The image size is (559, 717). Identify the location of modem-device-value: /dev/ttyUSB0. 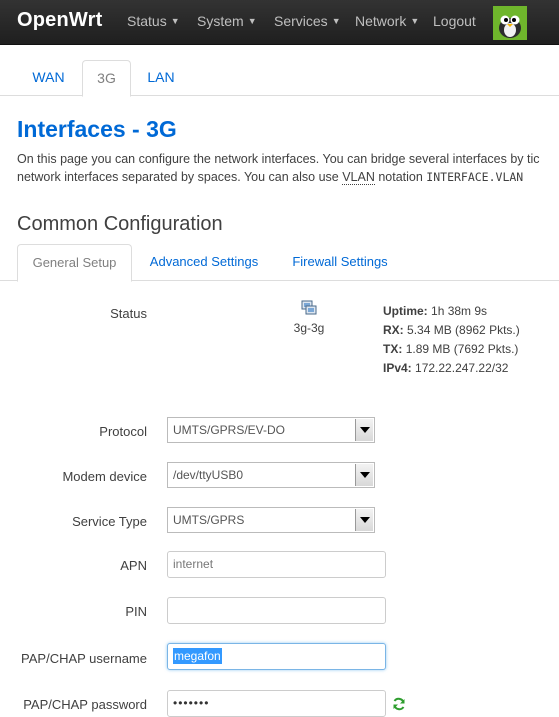
(208, 475).